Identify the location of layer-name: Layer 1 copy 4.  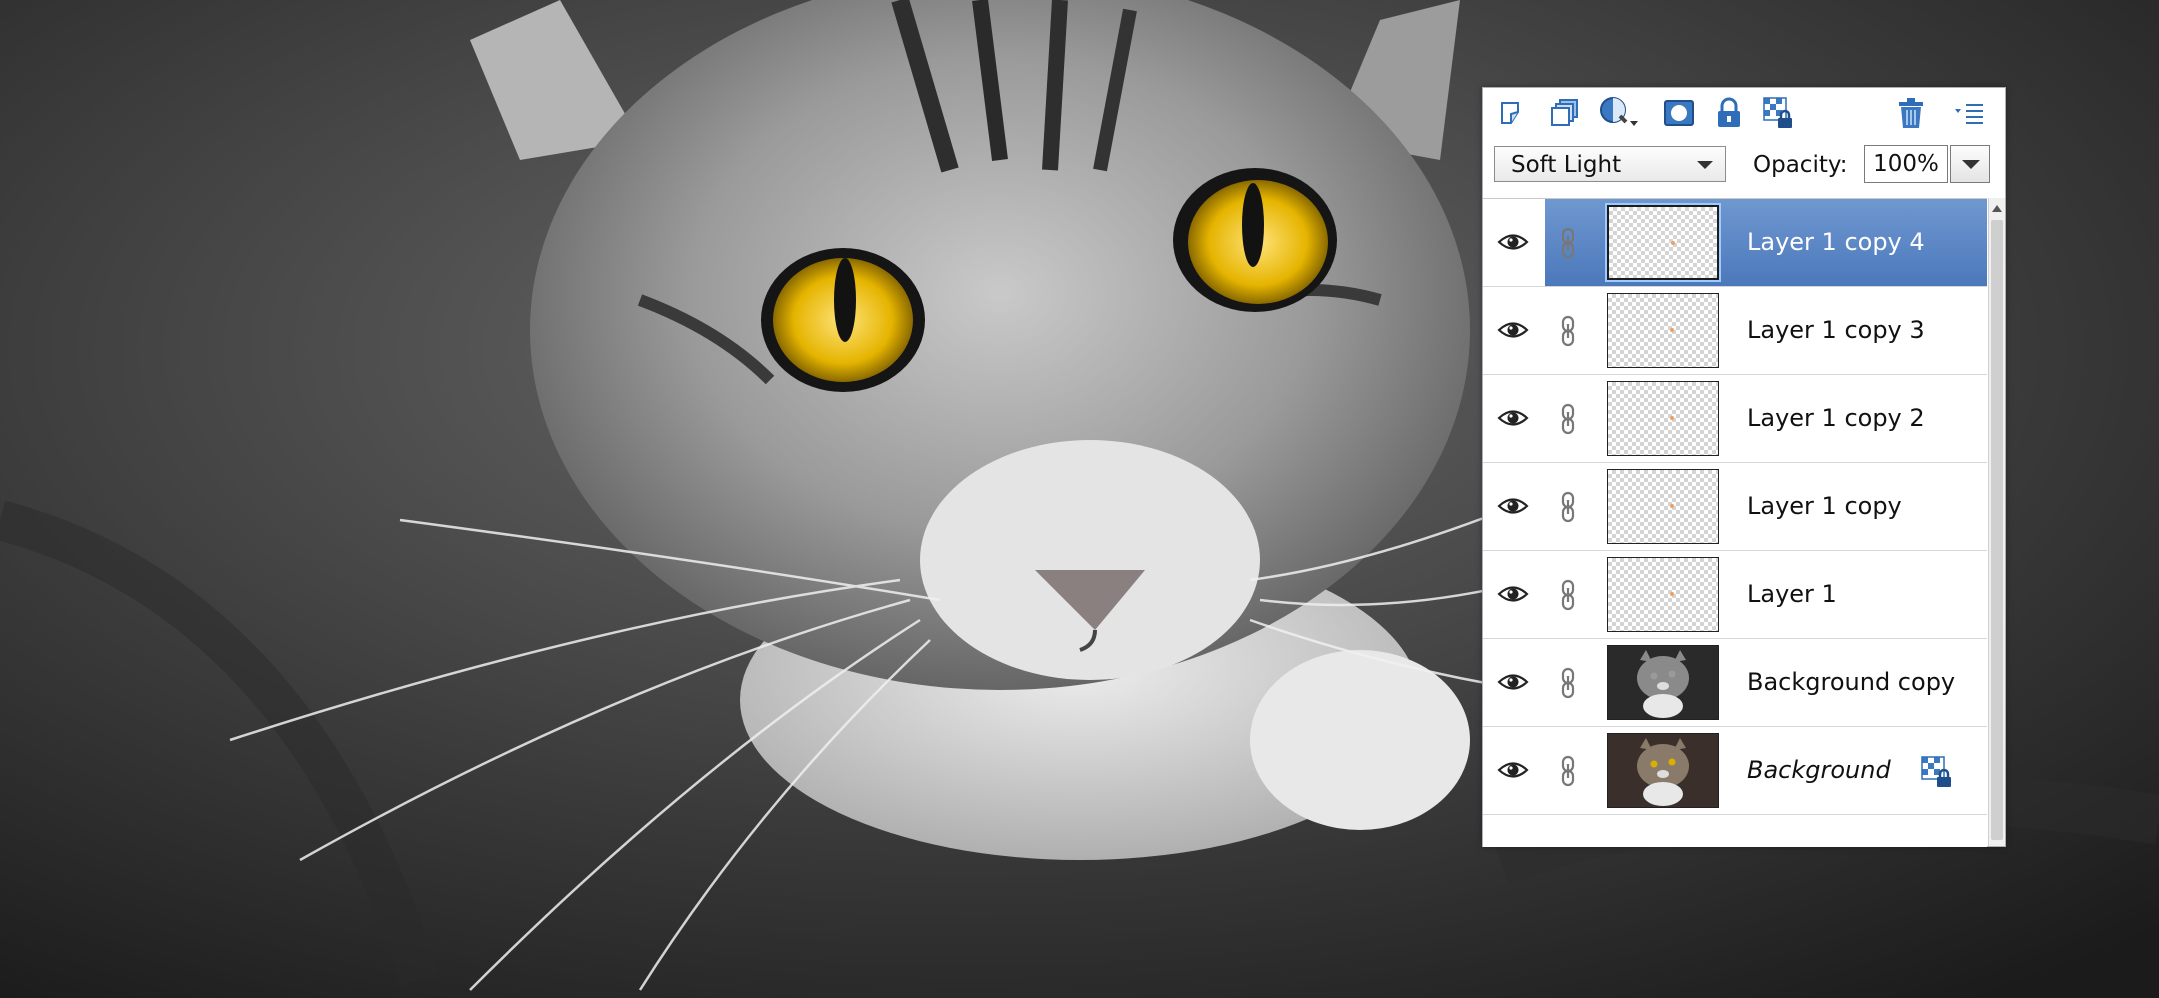
(1836, 242).